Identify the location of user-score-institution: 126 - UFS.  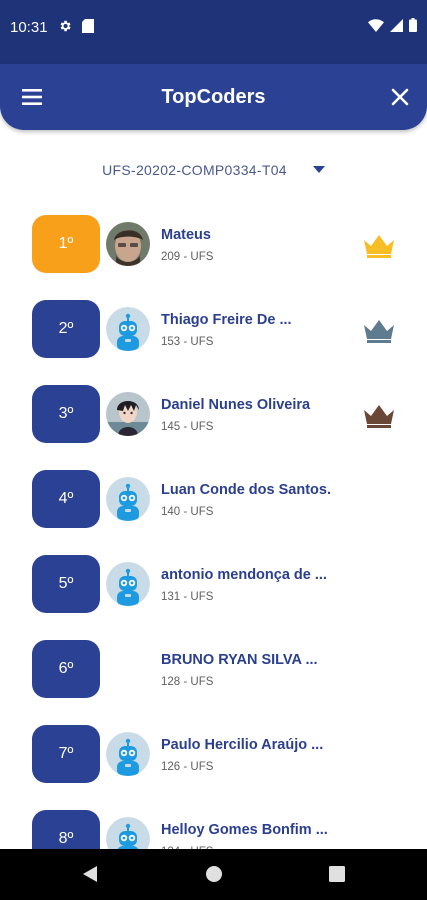
(187, 767).